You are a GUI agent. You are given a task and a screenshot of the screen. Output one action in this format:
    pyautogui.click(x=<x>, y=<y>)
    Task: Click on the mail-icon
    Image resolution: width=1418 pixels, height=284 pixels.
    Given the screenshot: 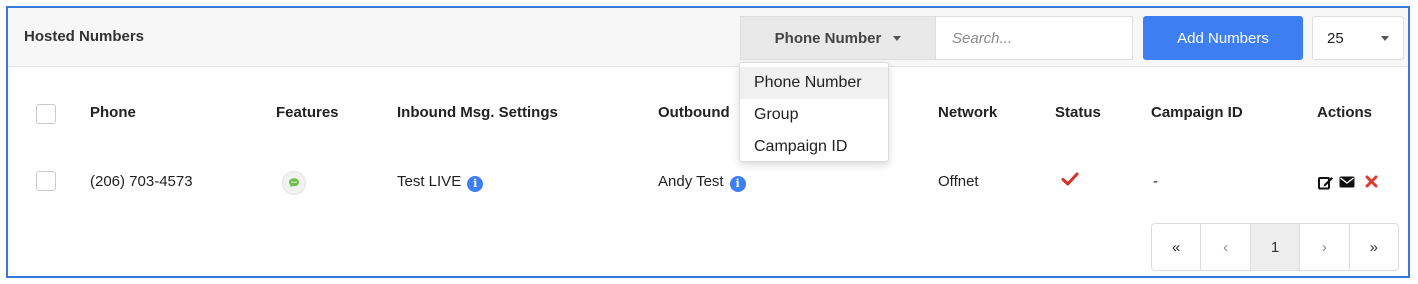 What is the action you would take?
    pyautogui.click(x=1347, y=182)
    